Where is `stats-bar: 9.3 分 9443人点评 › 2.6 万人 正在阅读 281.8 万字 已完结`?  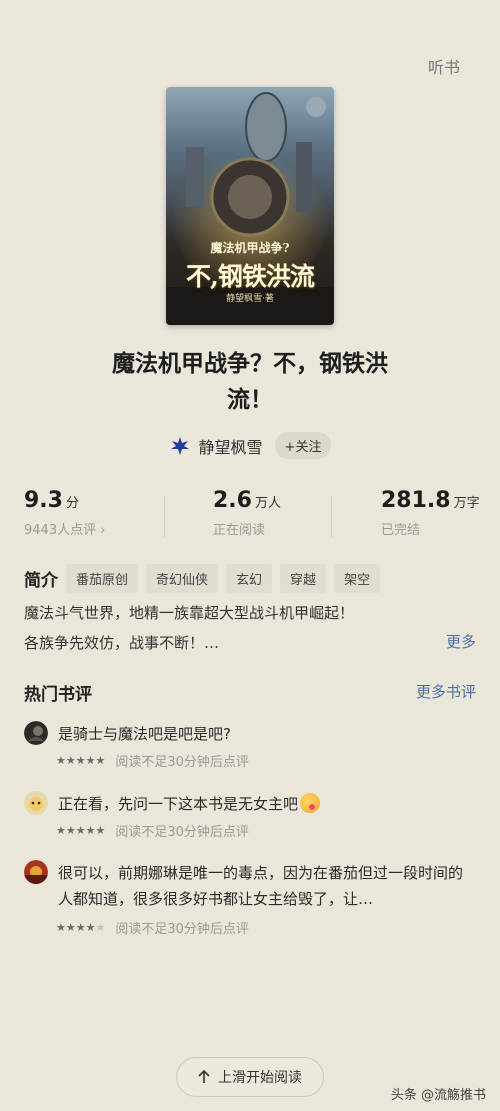
stats-bar: 9.3 分 9443人点评 › 2.6 万人 正在阅读 281.8 万字 已完结 is located at coordinates (250, 518).